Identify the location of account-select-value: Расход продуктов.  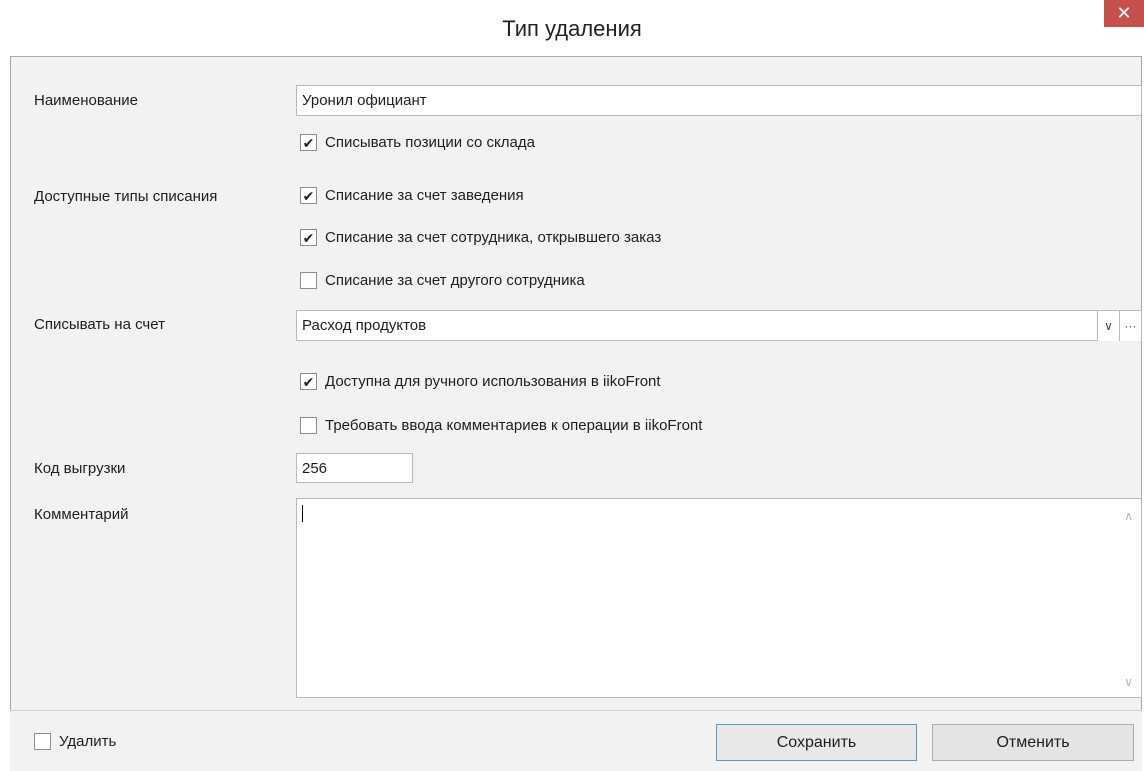
(364, 325).